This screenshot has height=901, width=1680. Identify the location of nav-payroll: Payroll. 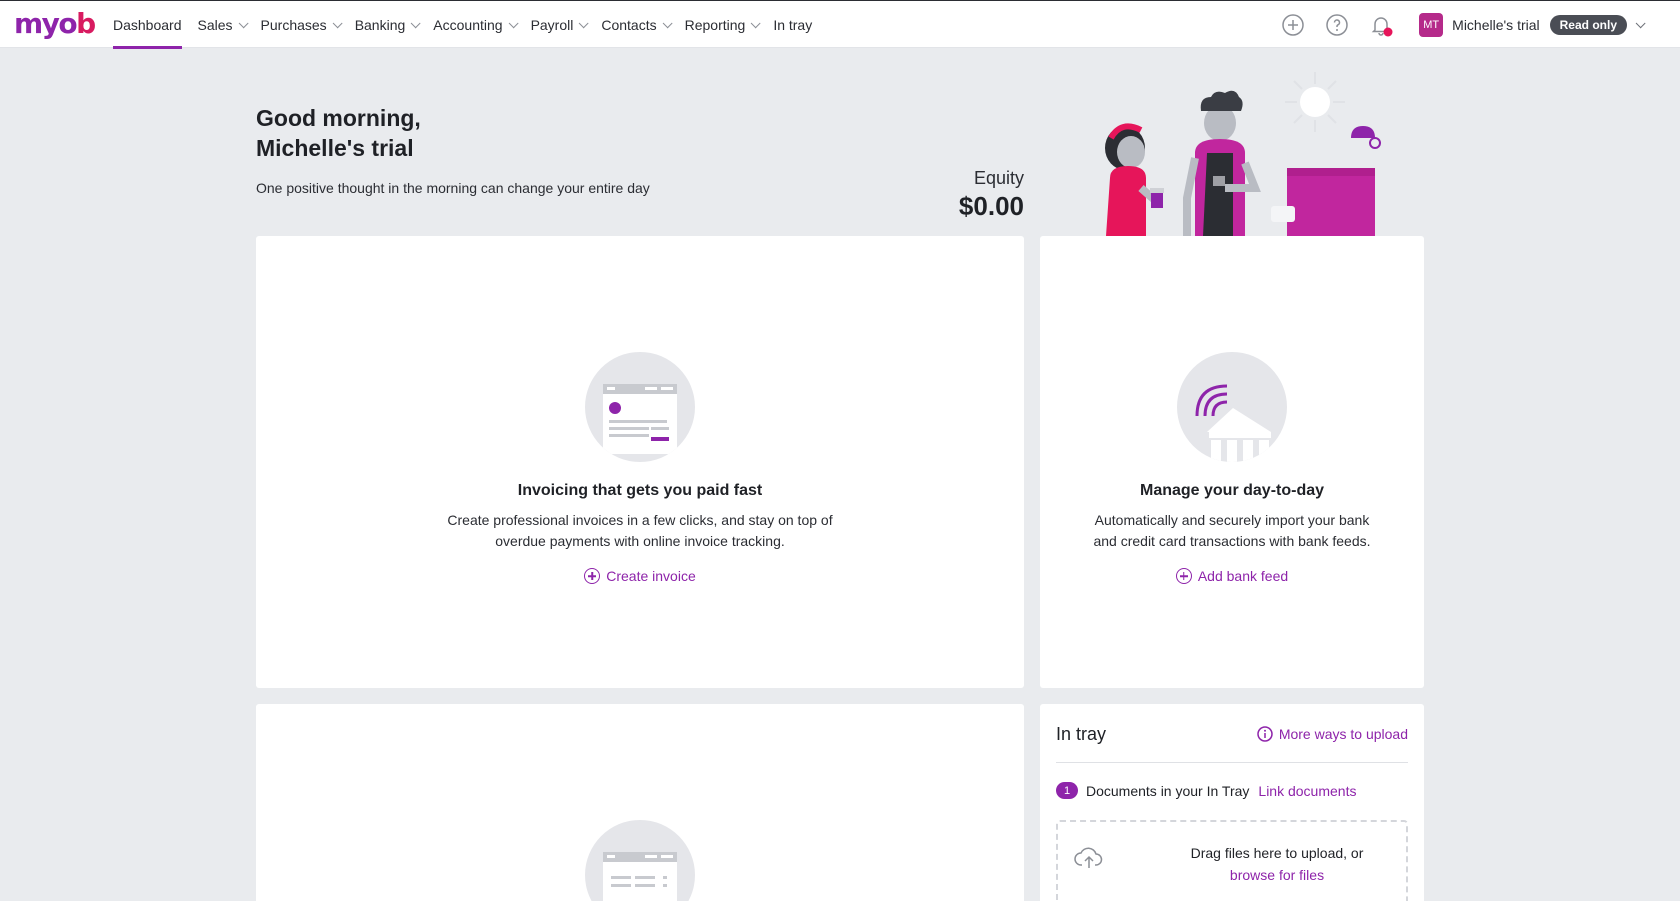
(558, 25).